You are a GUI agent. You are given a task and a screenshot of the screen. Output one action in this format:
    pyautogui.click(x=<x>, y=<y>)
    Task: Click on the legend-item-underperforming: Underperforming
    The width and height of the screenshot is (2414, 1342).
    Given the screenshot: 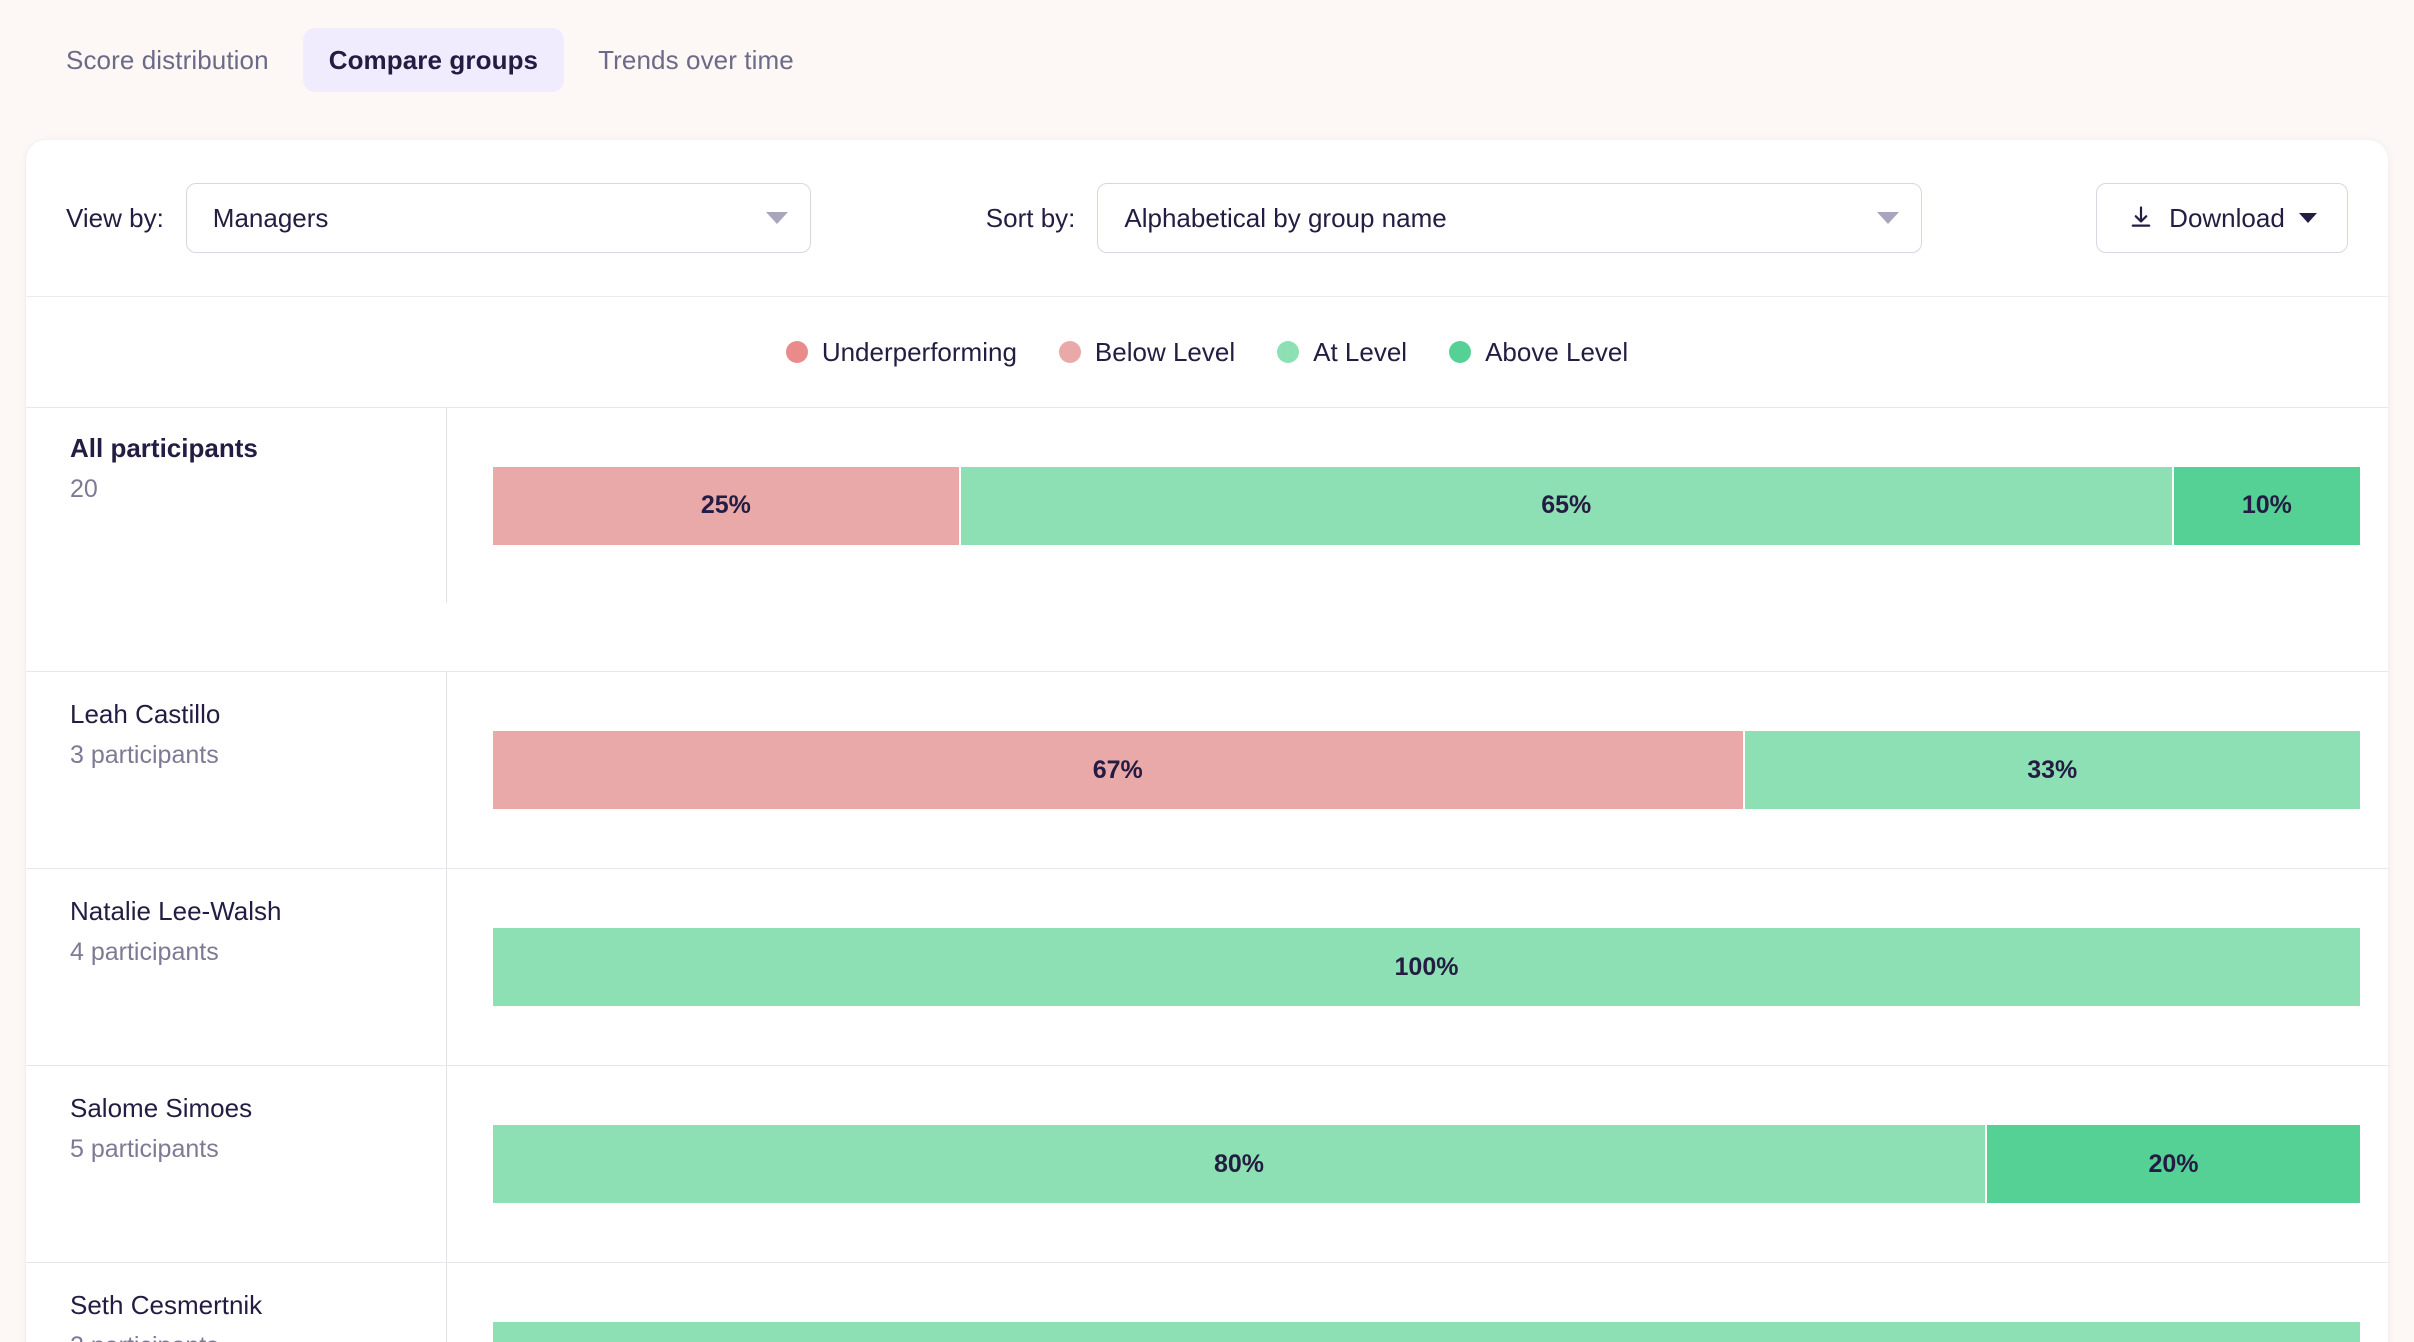 What is the action you would take?
    pyautogui.click(x=901, y=352)
    